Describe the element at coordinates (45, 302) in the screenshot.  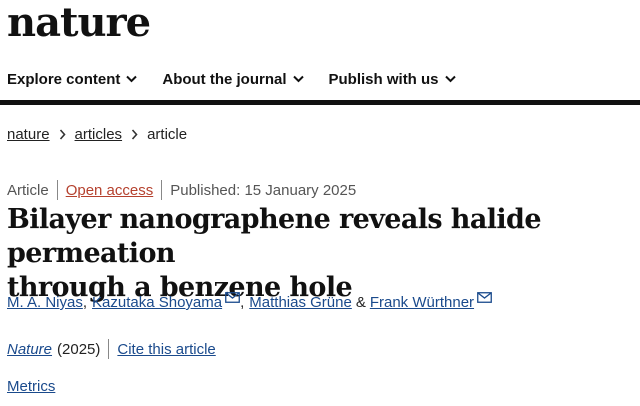
I see `author-link: M. A. Niyas` at that location.